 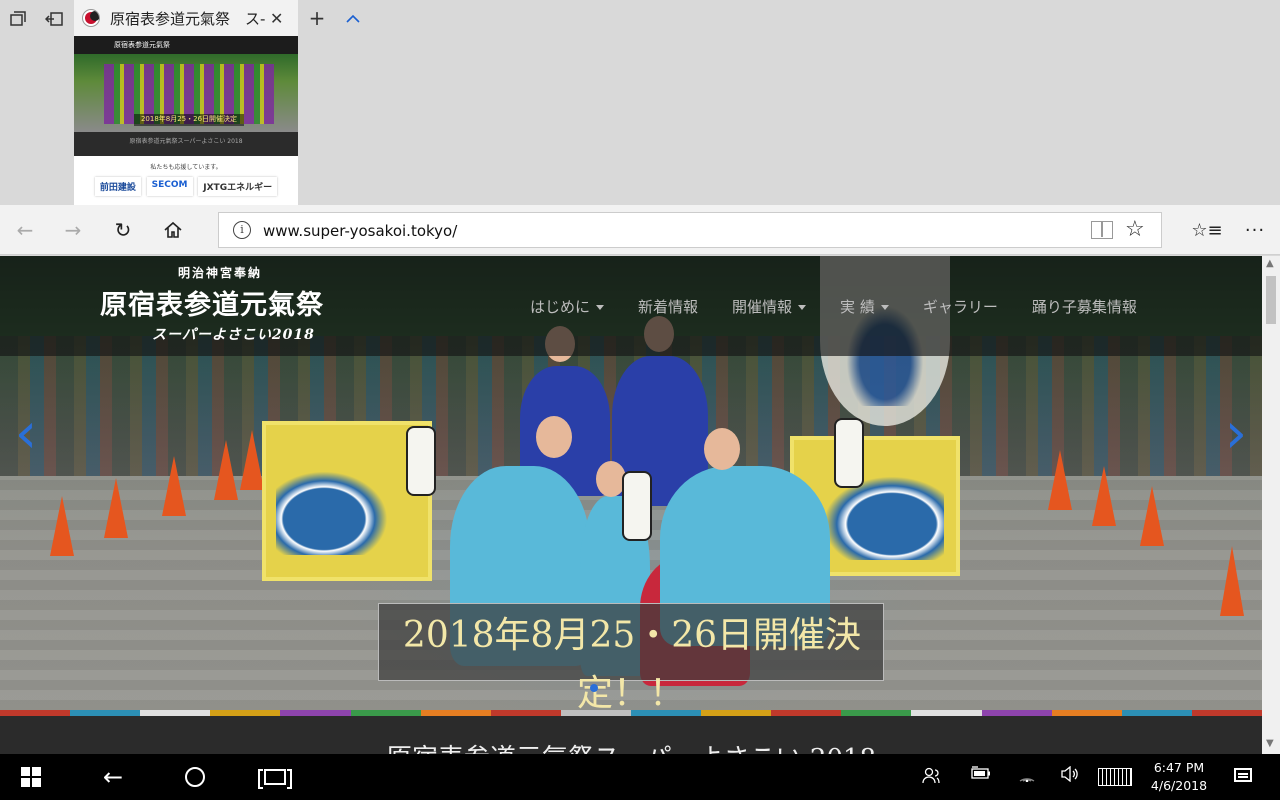 What do you see at coordinates (189, 120) in the screenshot?
I see `preview-caption: 2018年8月25・26日開催決定` at bounding box center [189, 120].